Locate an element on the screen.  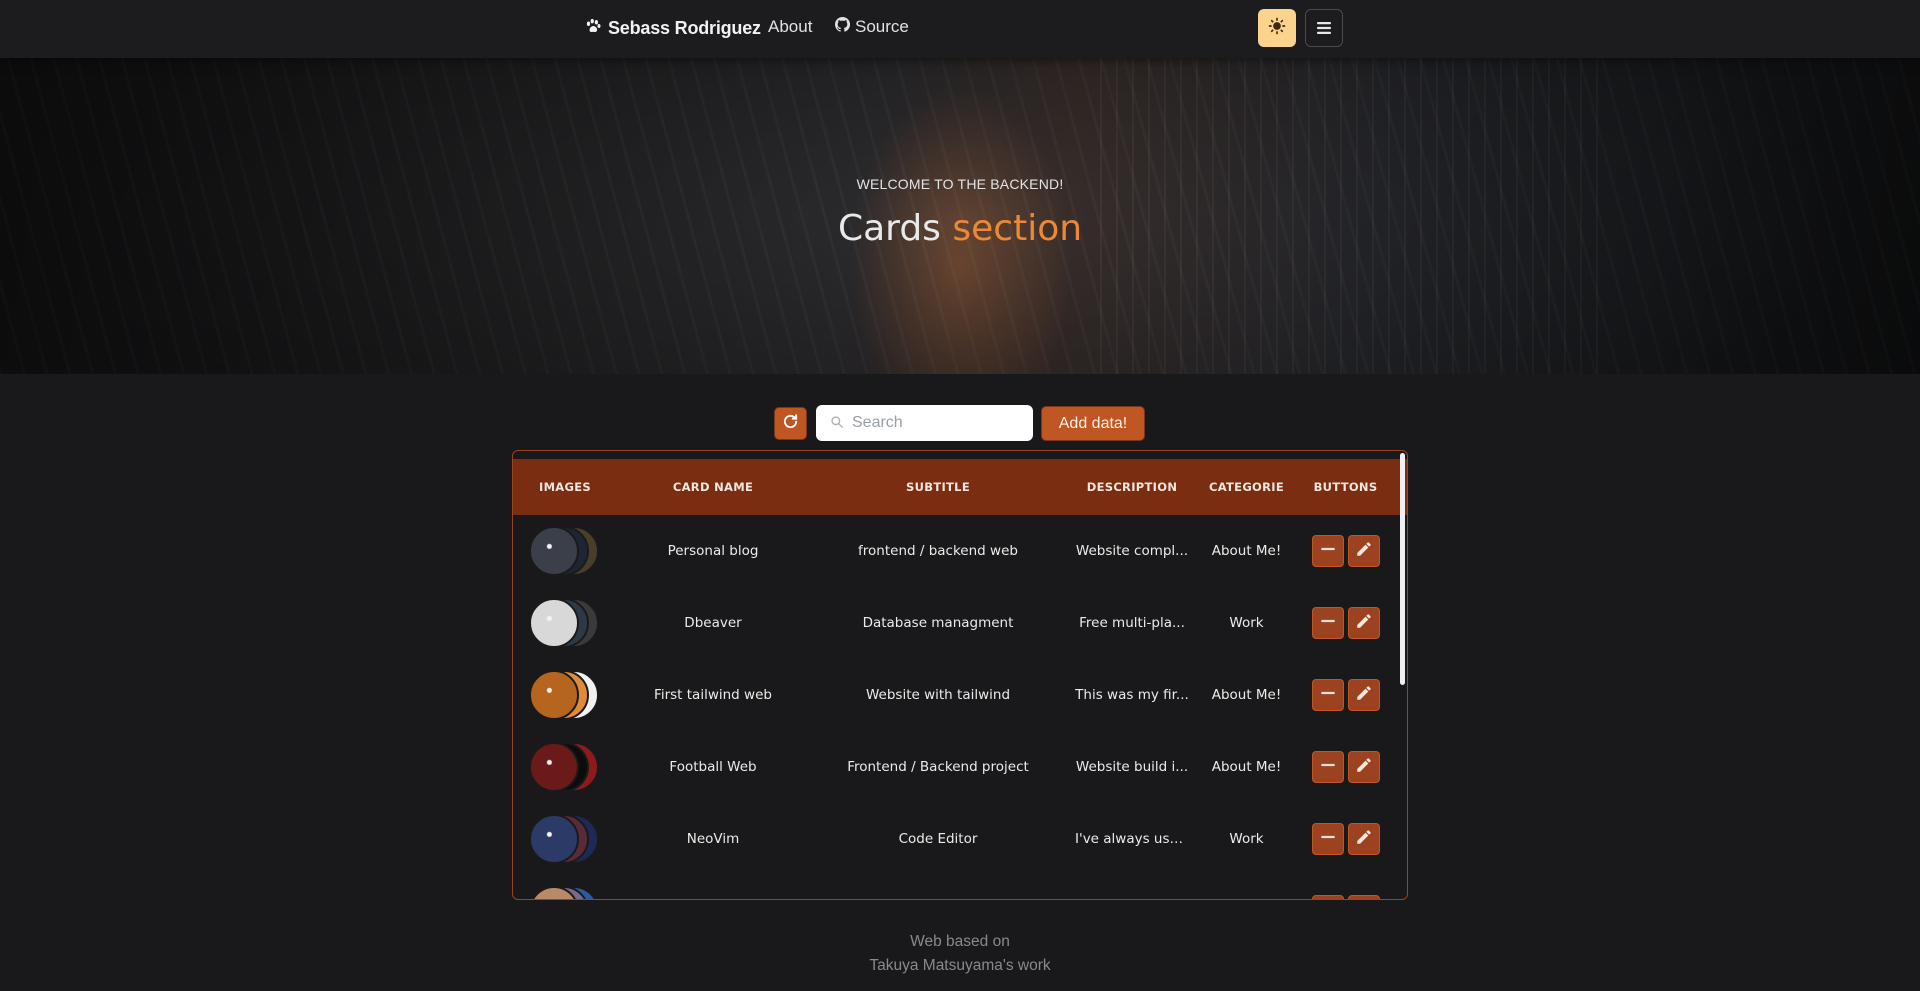
search-input is located at coordinates (937, 423).